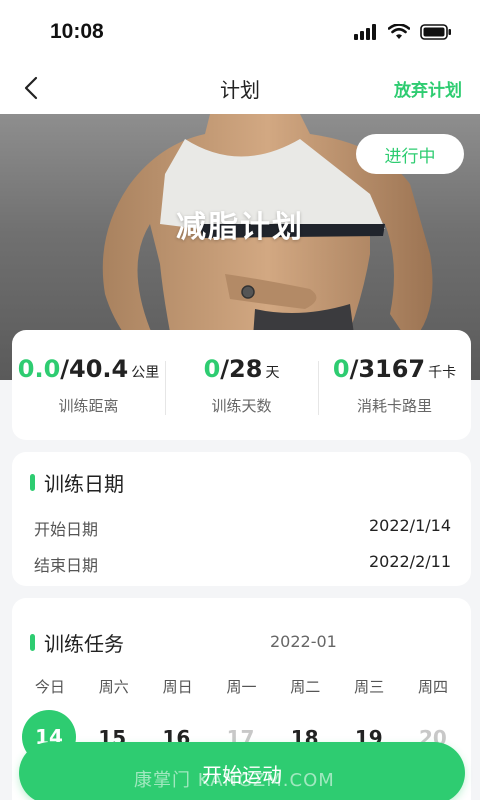  I want to click on end-date-value: 2022/2/11, so click(409, 561).